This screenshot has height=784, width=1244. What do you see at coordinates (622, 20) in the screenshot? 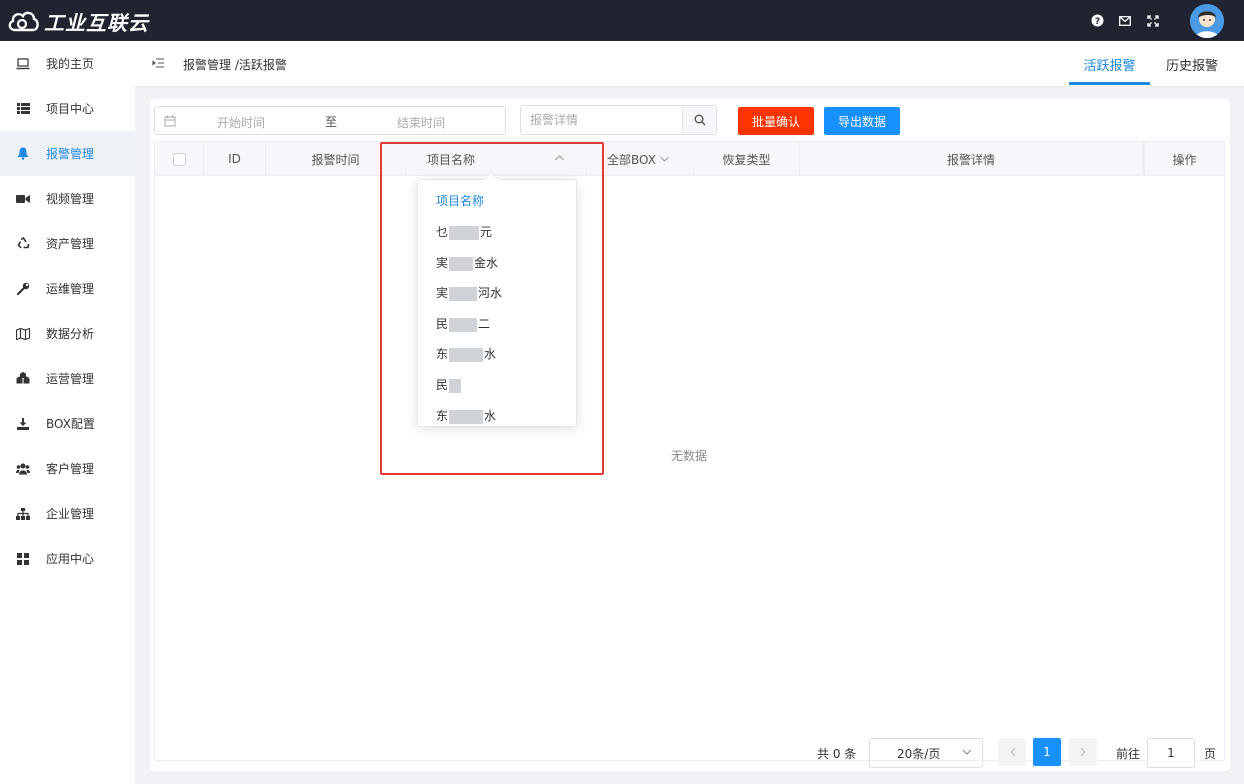
I see `top-bar: 工业互联云 ?` at bounding box center [622, 20].